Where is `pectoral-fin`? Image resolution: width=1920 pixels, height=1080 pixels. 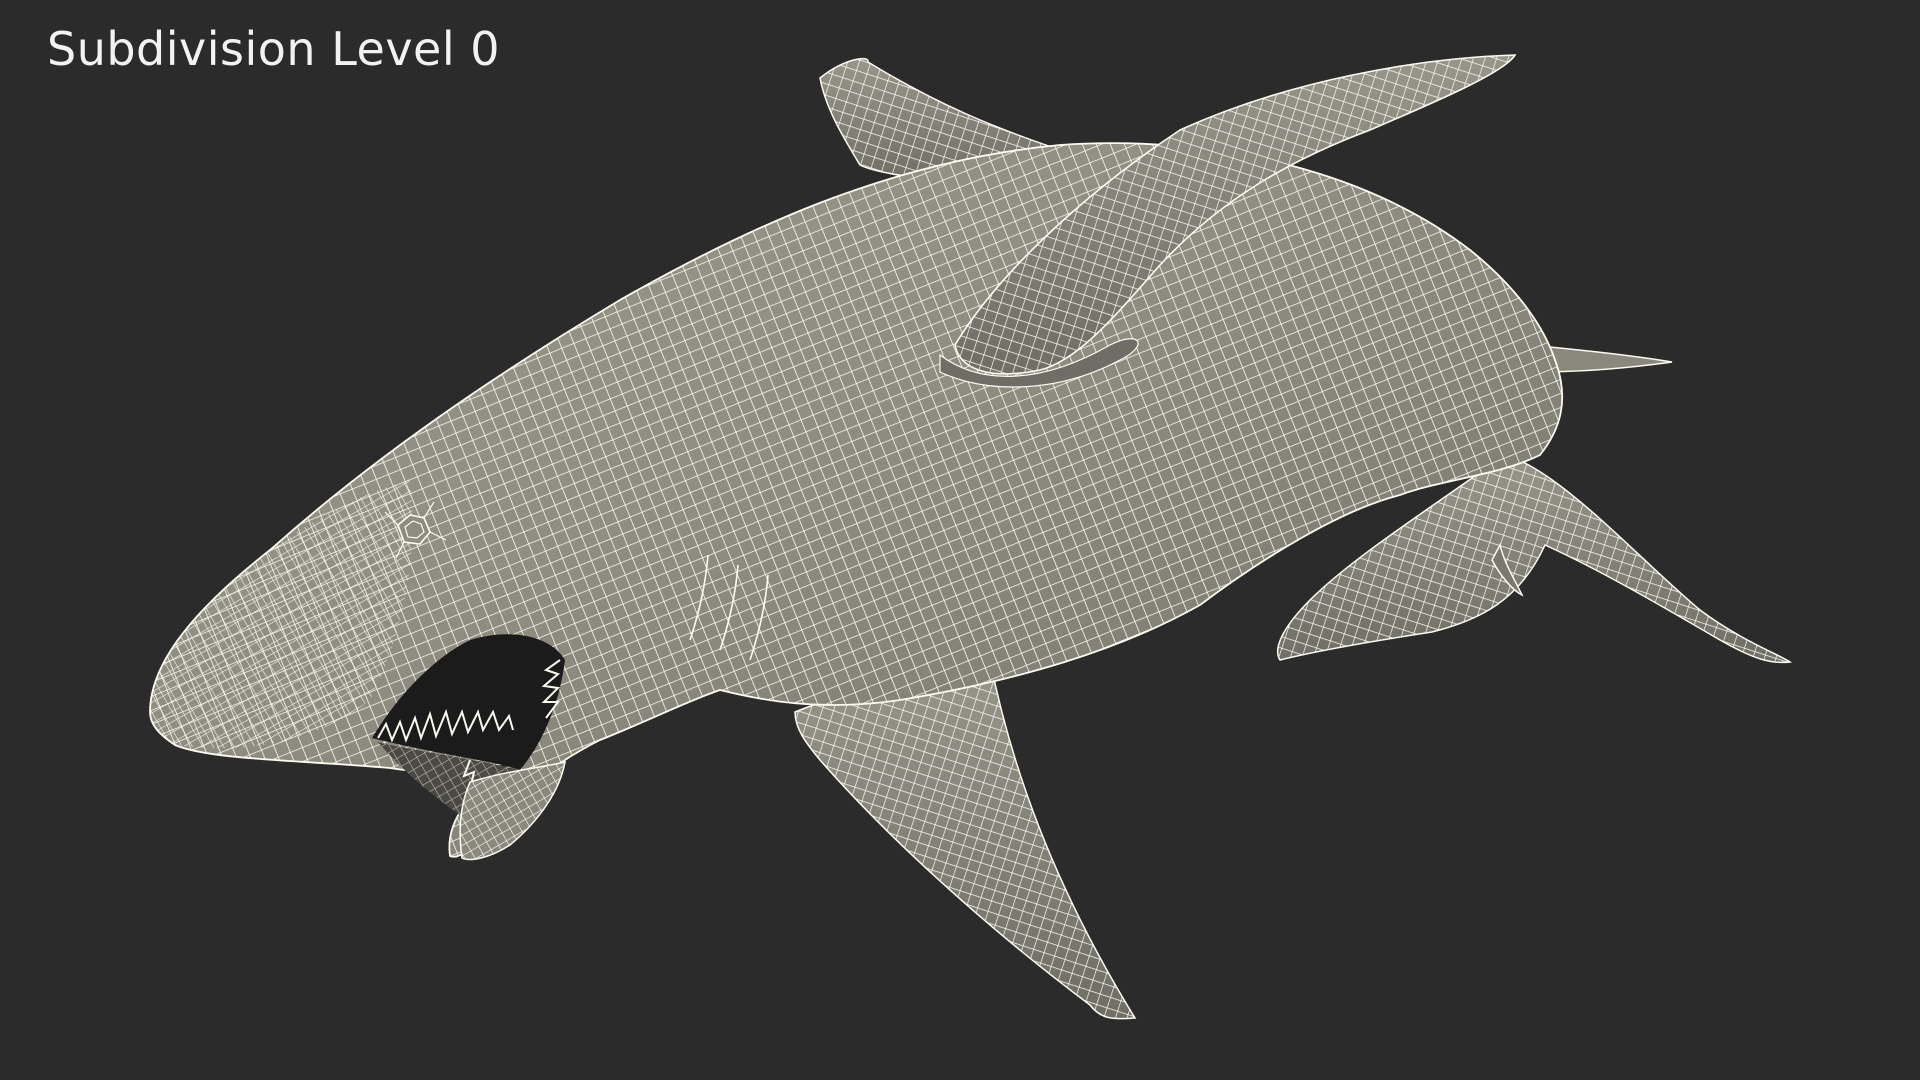 pectoral-fin is located at coordinates (965, 839).